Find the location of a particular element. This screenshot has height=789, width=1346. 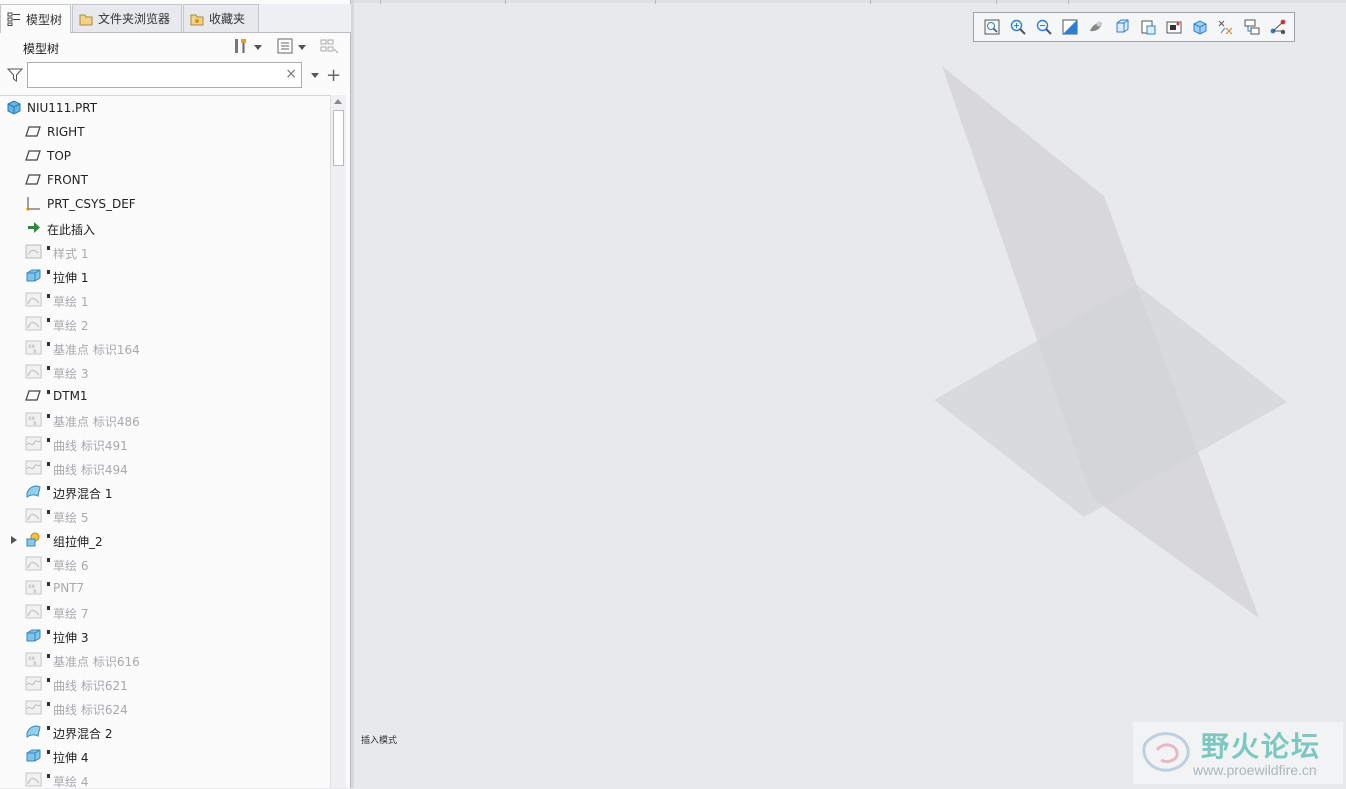

section-button is located at coordinates (1200, 27).